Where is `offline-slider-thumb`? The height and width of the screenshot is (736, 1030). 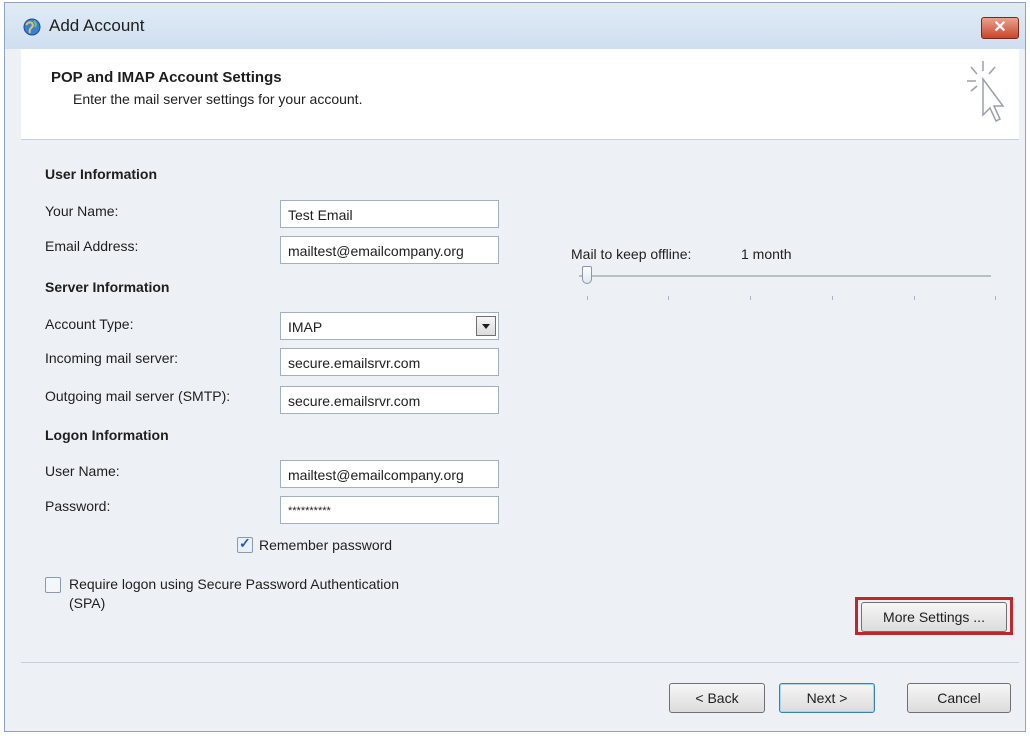
offline-slider-thumb is located at coordinates (587, 275).